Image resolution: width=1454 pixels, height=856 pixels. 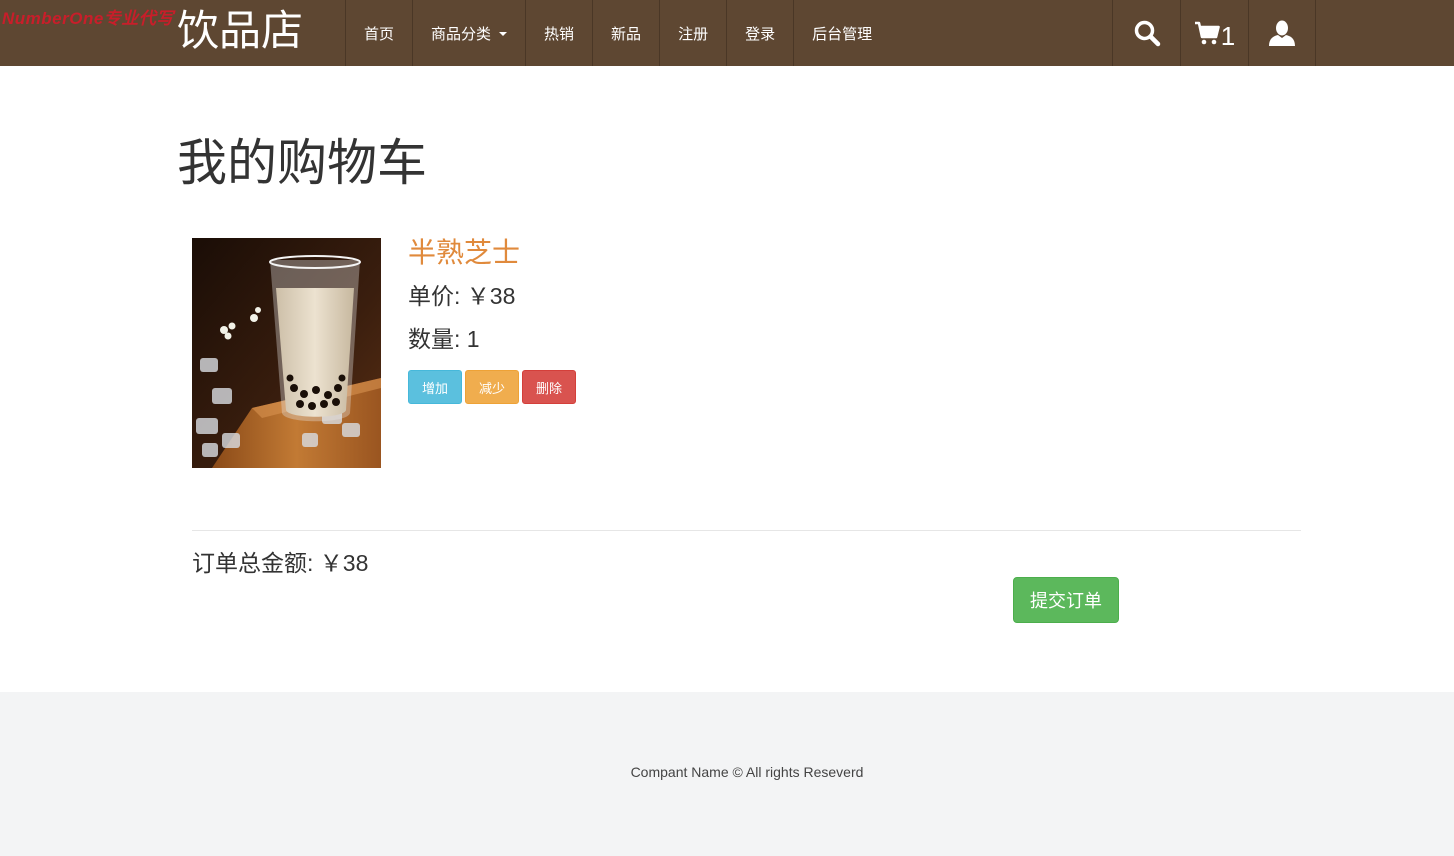 I want to click on nav-item-admin: 后台管理, so click(x=841, y=33).